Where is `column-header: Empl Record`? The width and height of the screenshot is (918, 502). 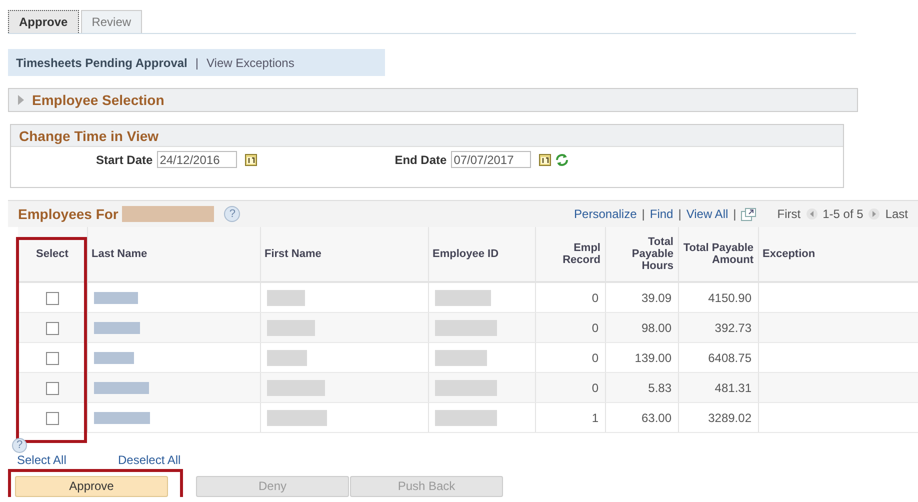 column-header: Empl Record is located at coordinates (570, 254).